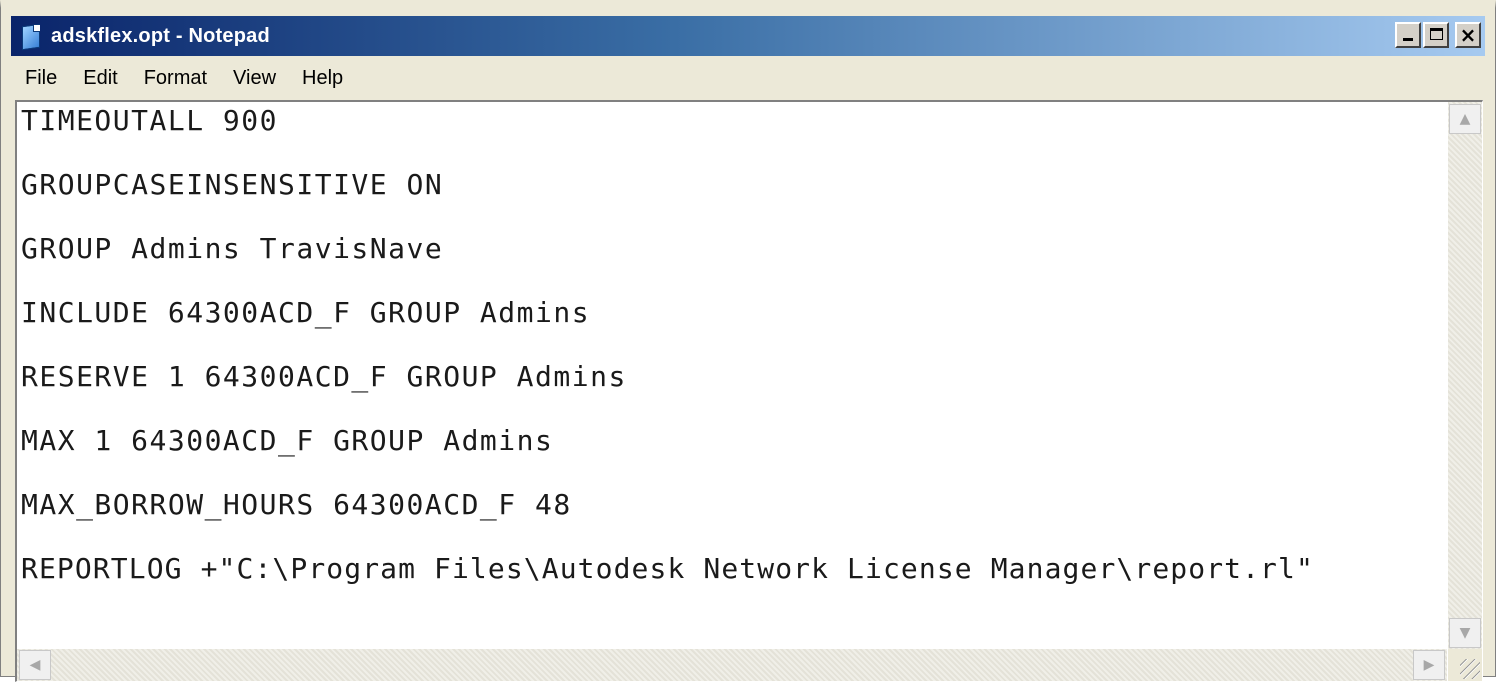 The height and width of the screenshot is (682, 1496). I want to click on arrow-down-icon: ▼, so click(1465, 633).